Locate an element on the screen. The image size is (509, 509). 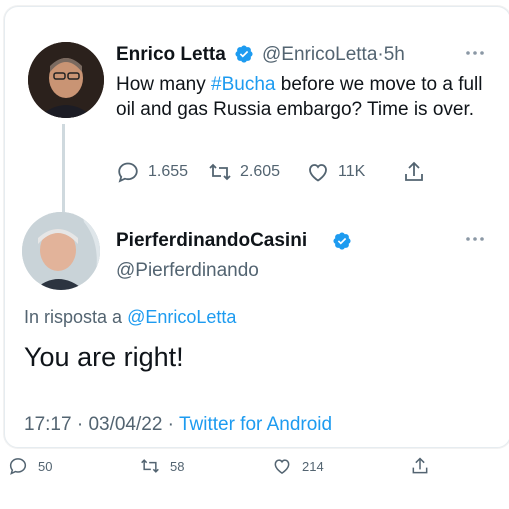
retweet-button: 2.605 is located at coordinates (244, 172).